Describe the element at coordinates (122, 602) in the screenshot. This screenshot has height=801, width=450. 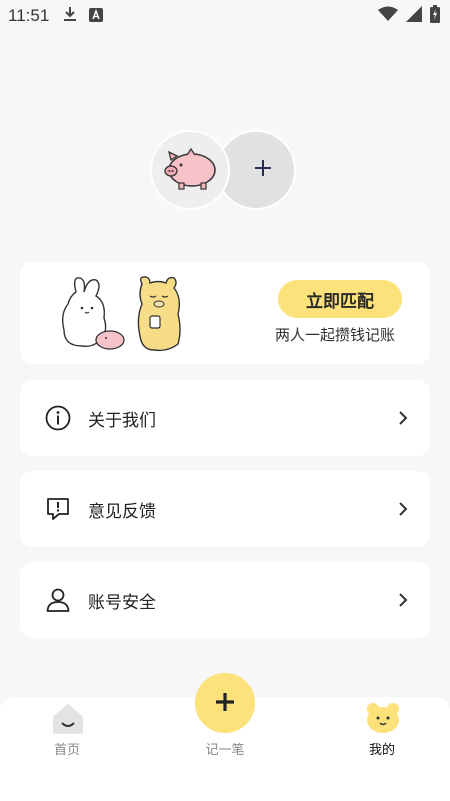
I see `menu-label-account-security: 账号安全` at that location.